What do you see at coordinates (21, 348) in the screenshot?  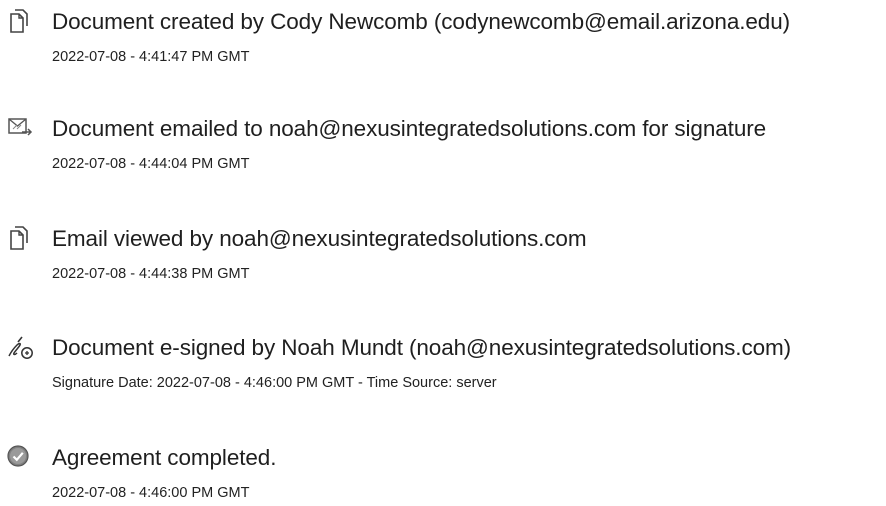 I see `pen-sign-icon` at bounding box center [21, 348].